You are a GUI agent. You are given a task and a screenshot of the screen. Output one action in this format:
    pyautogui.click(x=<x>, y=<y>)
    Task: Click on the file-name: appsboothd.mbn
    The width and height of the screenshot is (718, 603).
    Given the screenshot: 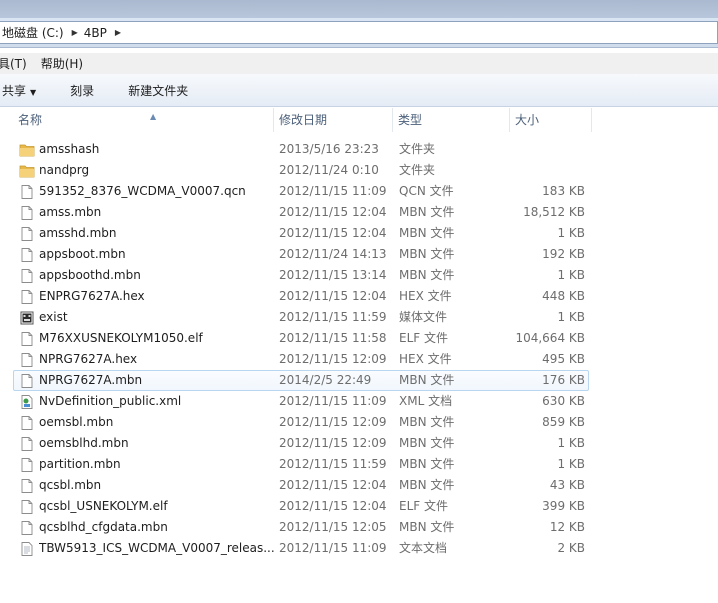 What is the action you would take?
    pyautogui.click(x=90, y=275)
    